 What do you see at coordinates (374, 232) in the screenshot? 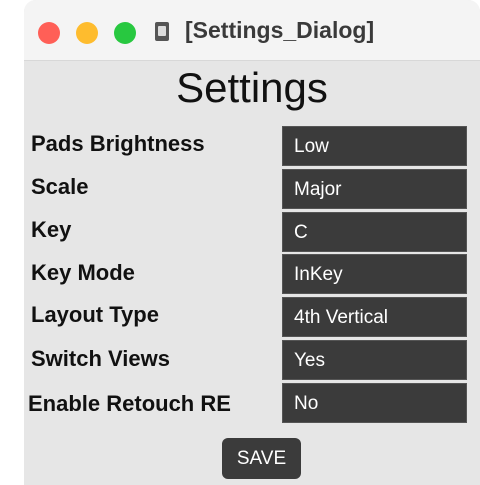
I see `key-field: C` at bounding box center [374, 232].